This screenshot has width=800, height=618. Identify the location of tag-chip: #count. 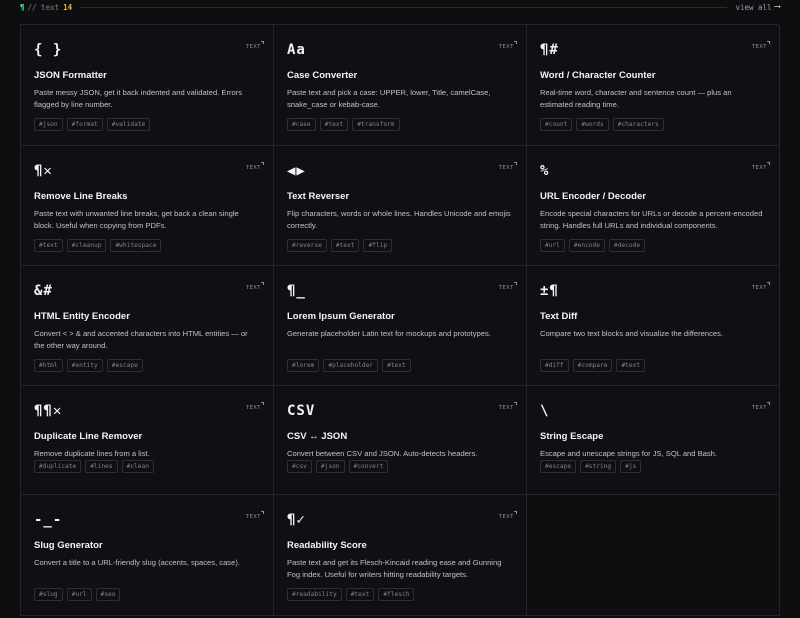
(556, 124).